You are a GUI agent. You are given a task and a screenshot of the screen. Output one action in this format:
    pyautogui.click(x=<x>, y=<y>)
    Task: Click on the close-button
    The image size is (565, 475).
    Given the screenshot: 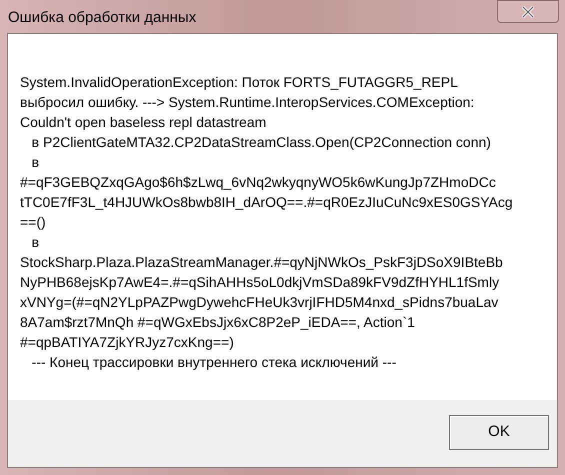 What is the action you would take?
    pyautogui.click(x=528, y=11)
    